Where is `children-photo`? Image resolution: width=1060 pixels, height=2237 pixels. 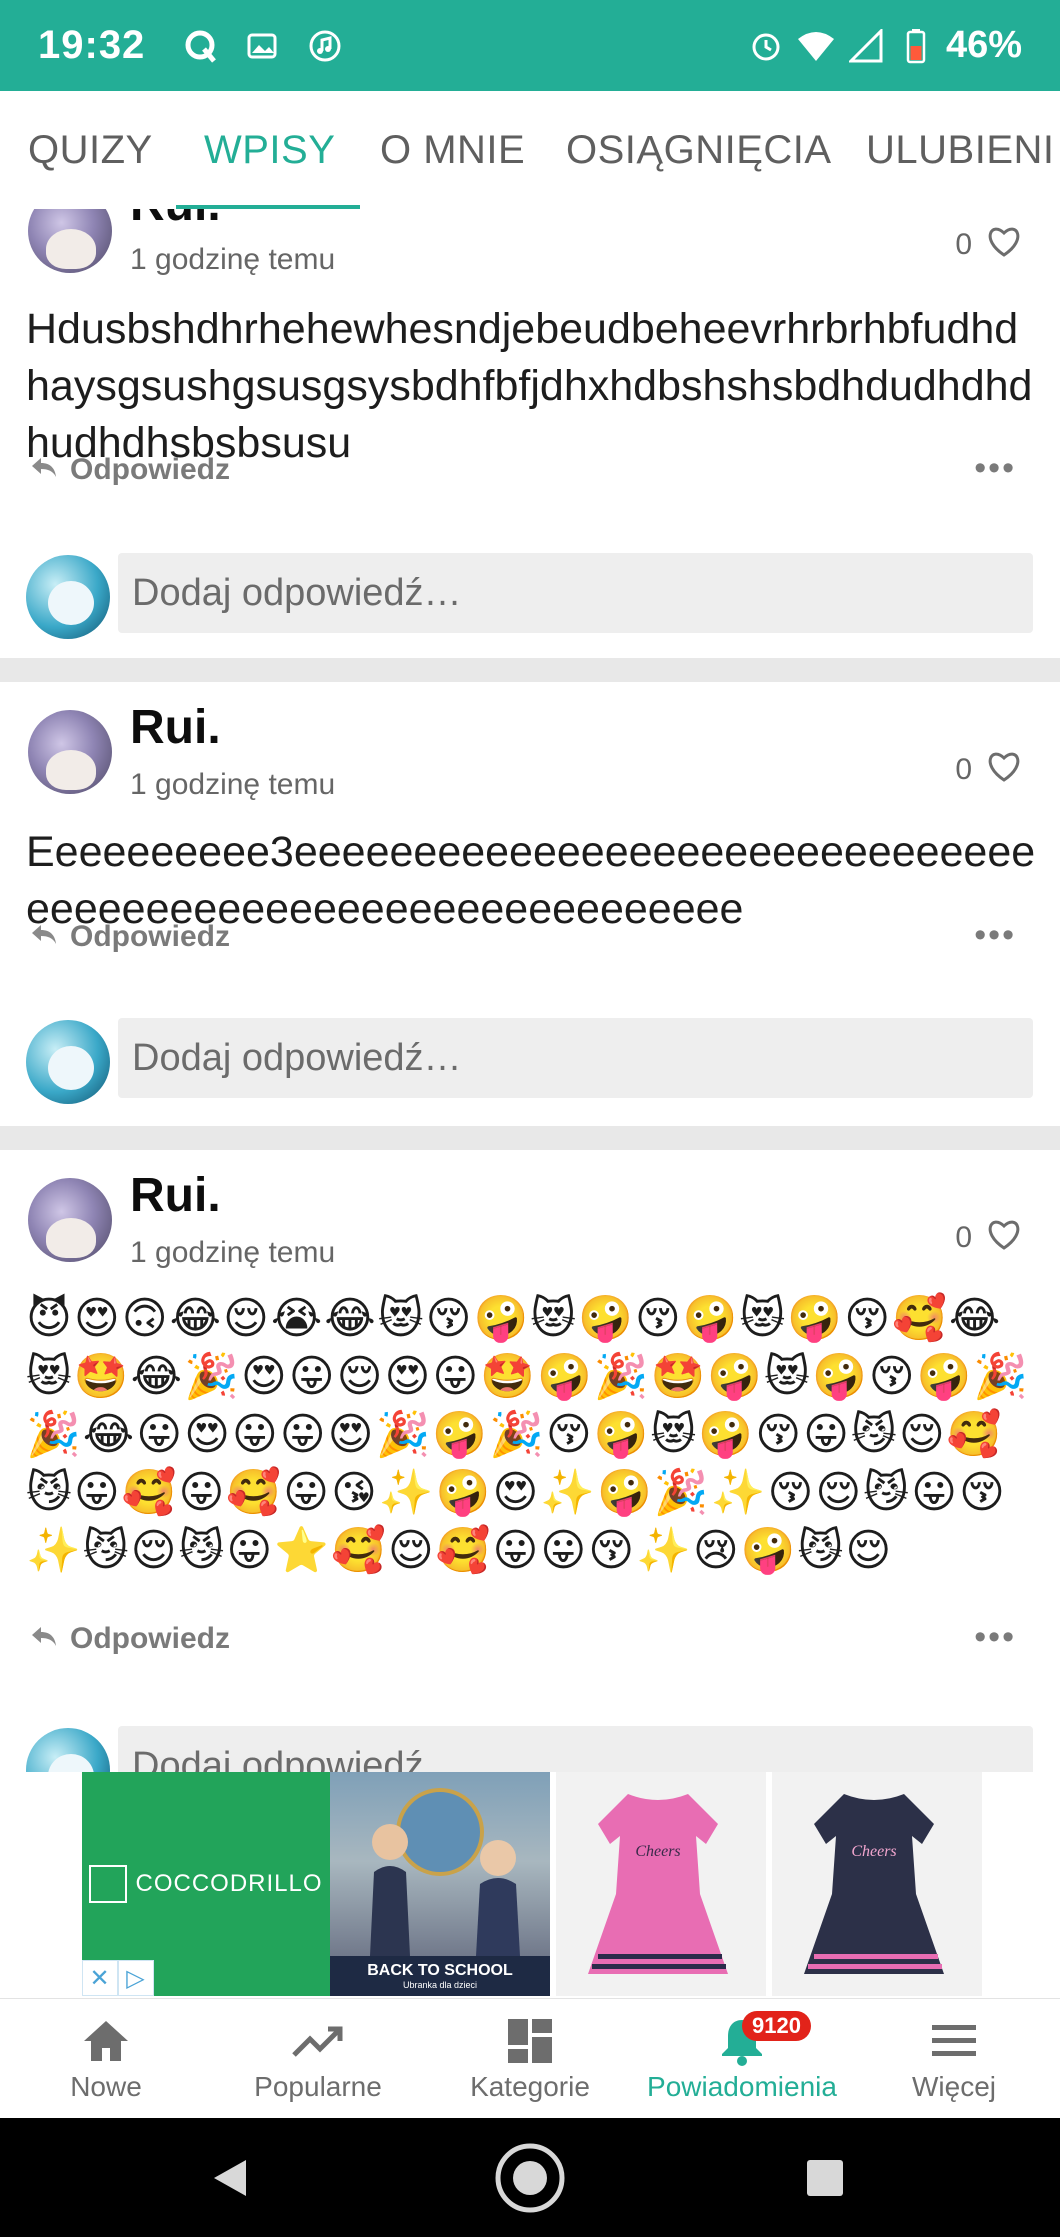 children-photo is located at coordinates (445, 1872).